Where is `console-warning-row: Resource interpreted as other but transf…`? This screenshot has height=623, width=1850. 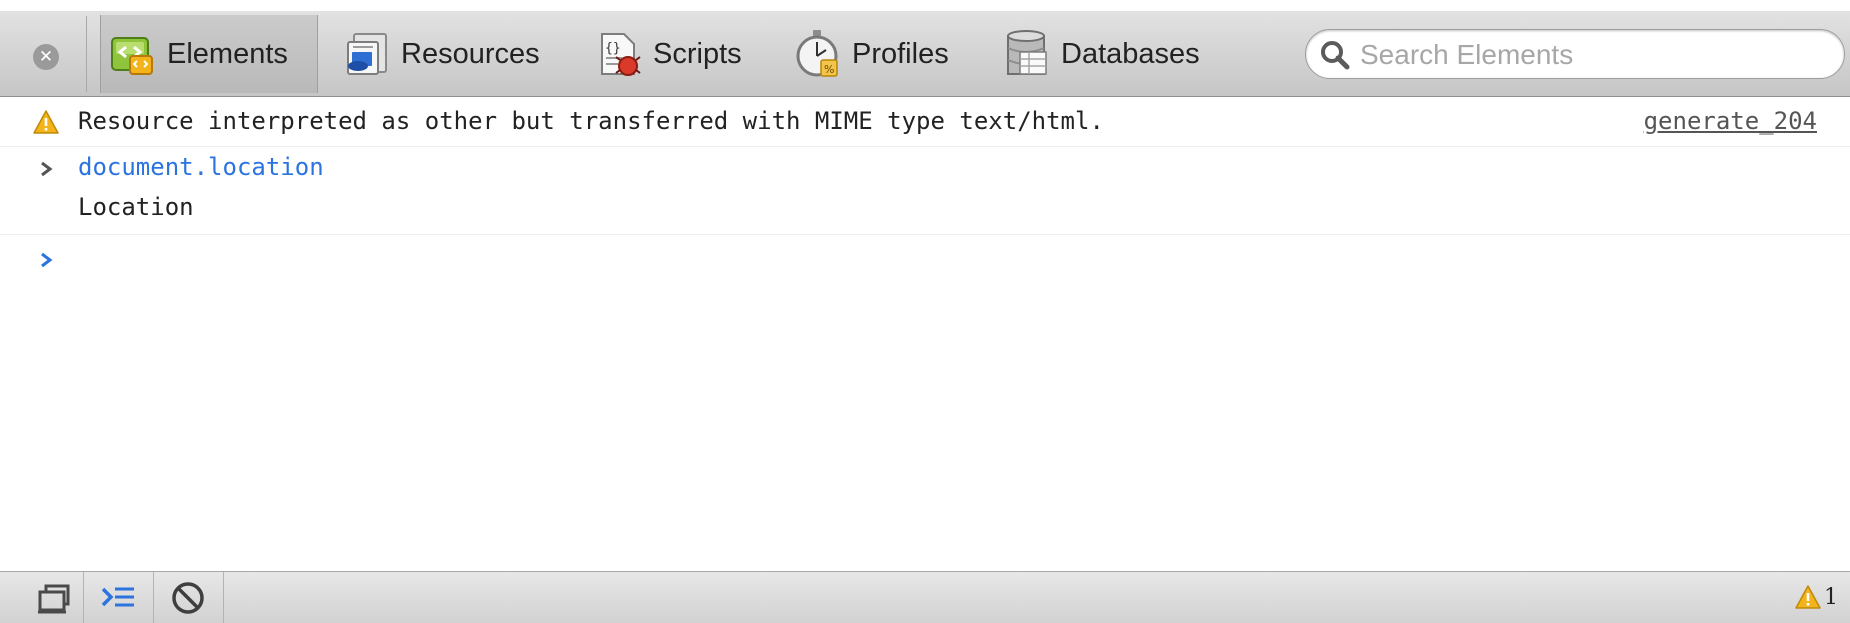 console-warning-row: Resource interpreted as other but transf… is located at coordinates (925, 122).